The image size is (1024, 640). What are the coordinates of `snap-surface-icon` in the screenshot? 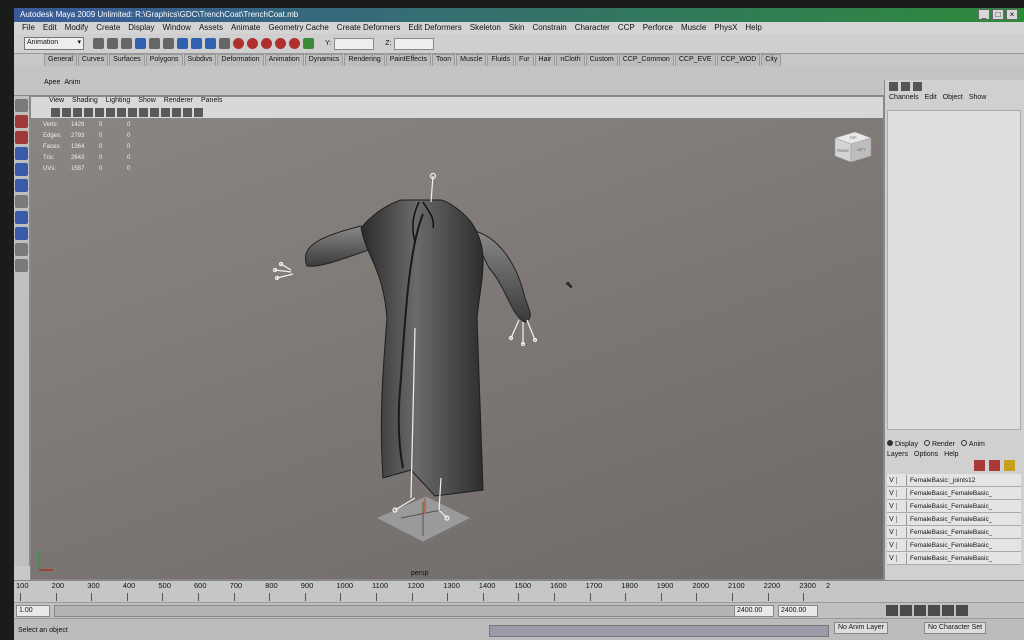 It's located at (224, 43).